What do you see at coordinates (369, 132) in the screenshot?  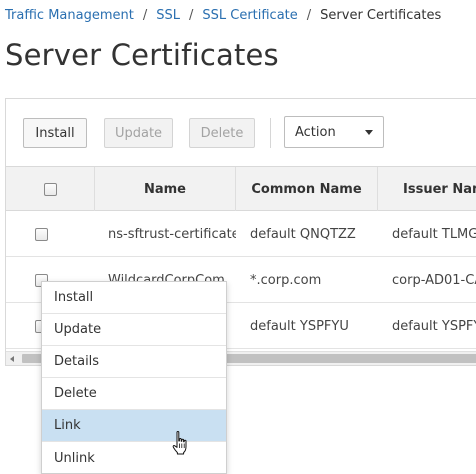 I see `chevron-down-icon` at bounding box center [369, 132].